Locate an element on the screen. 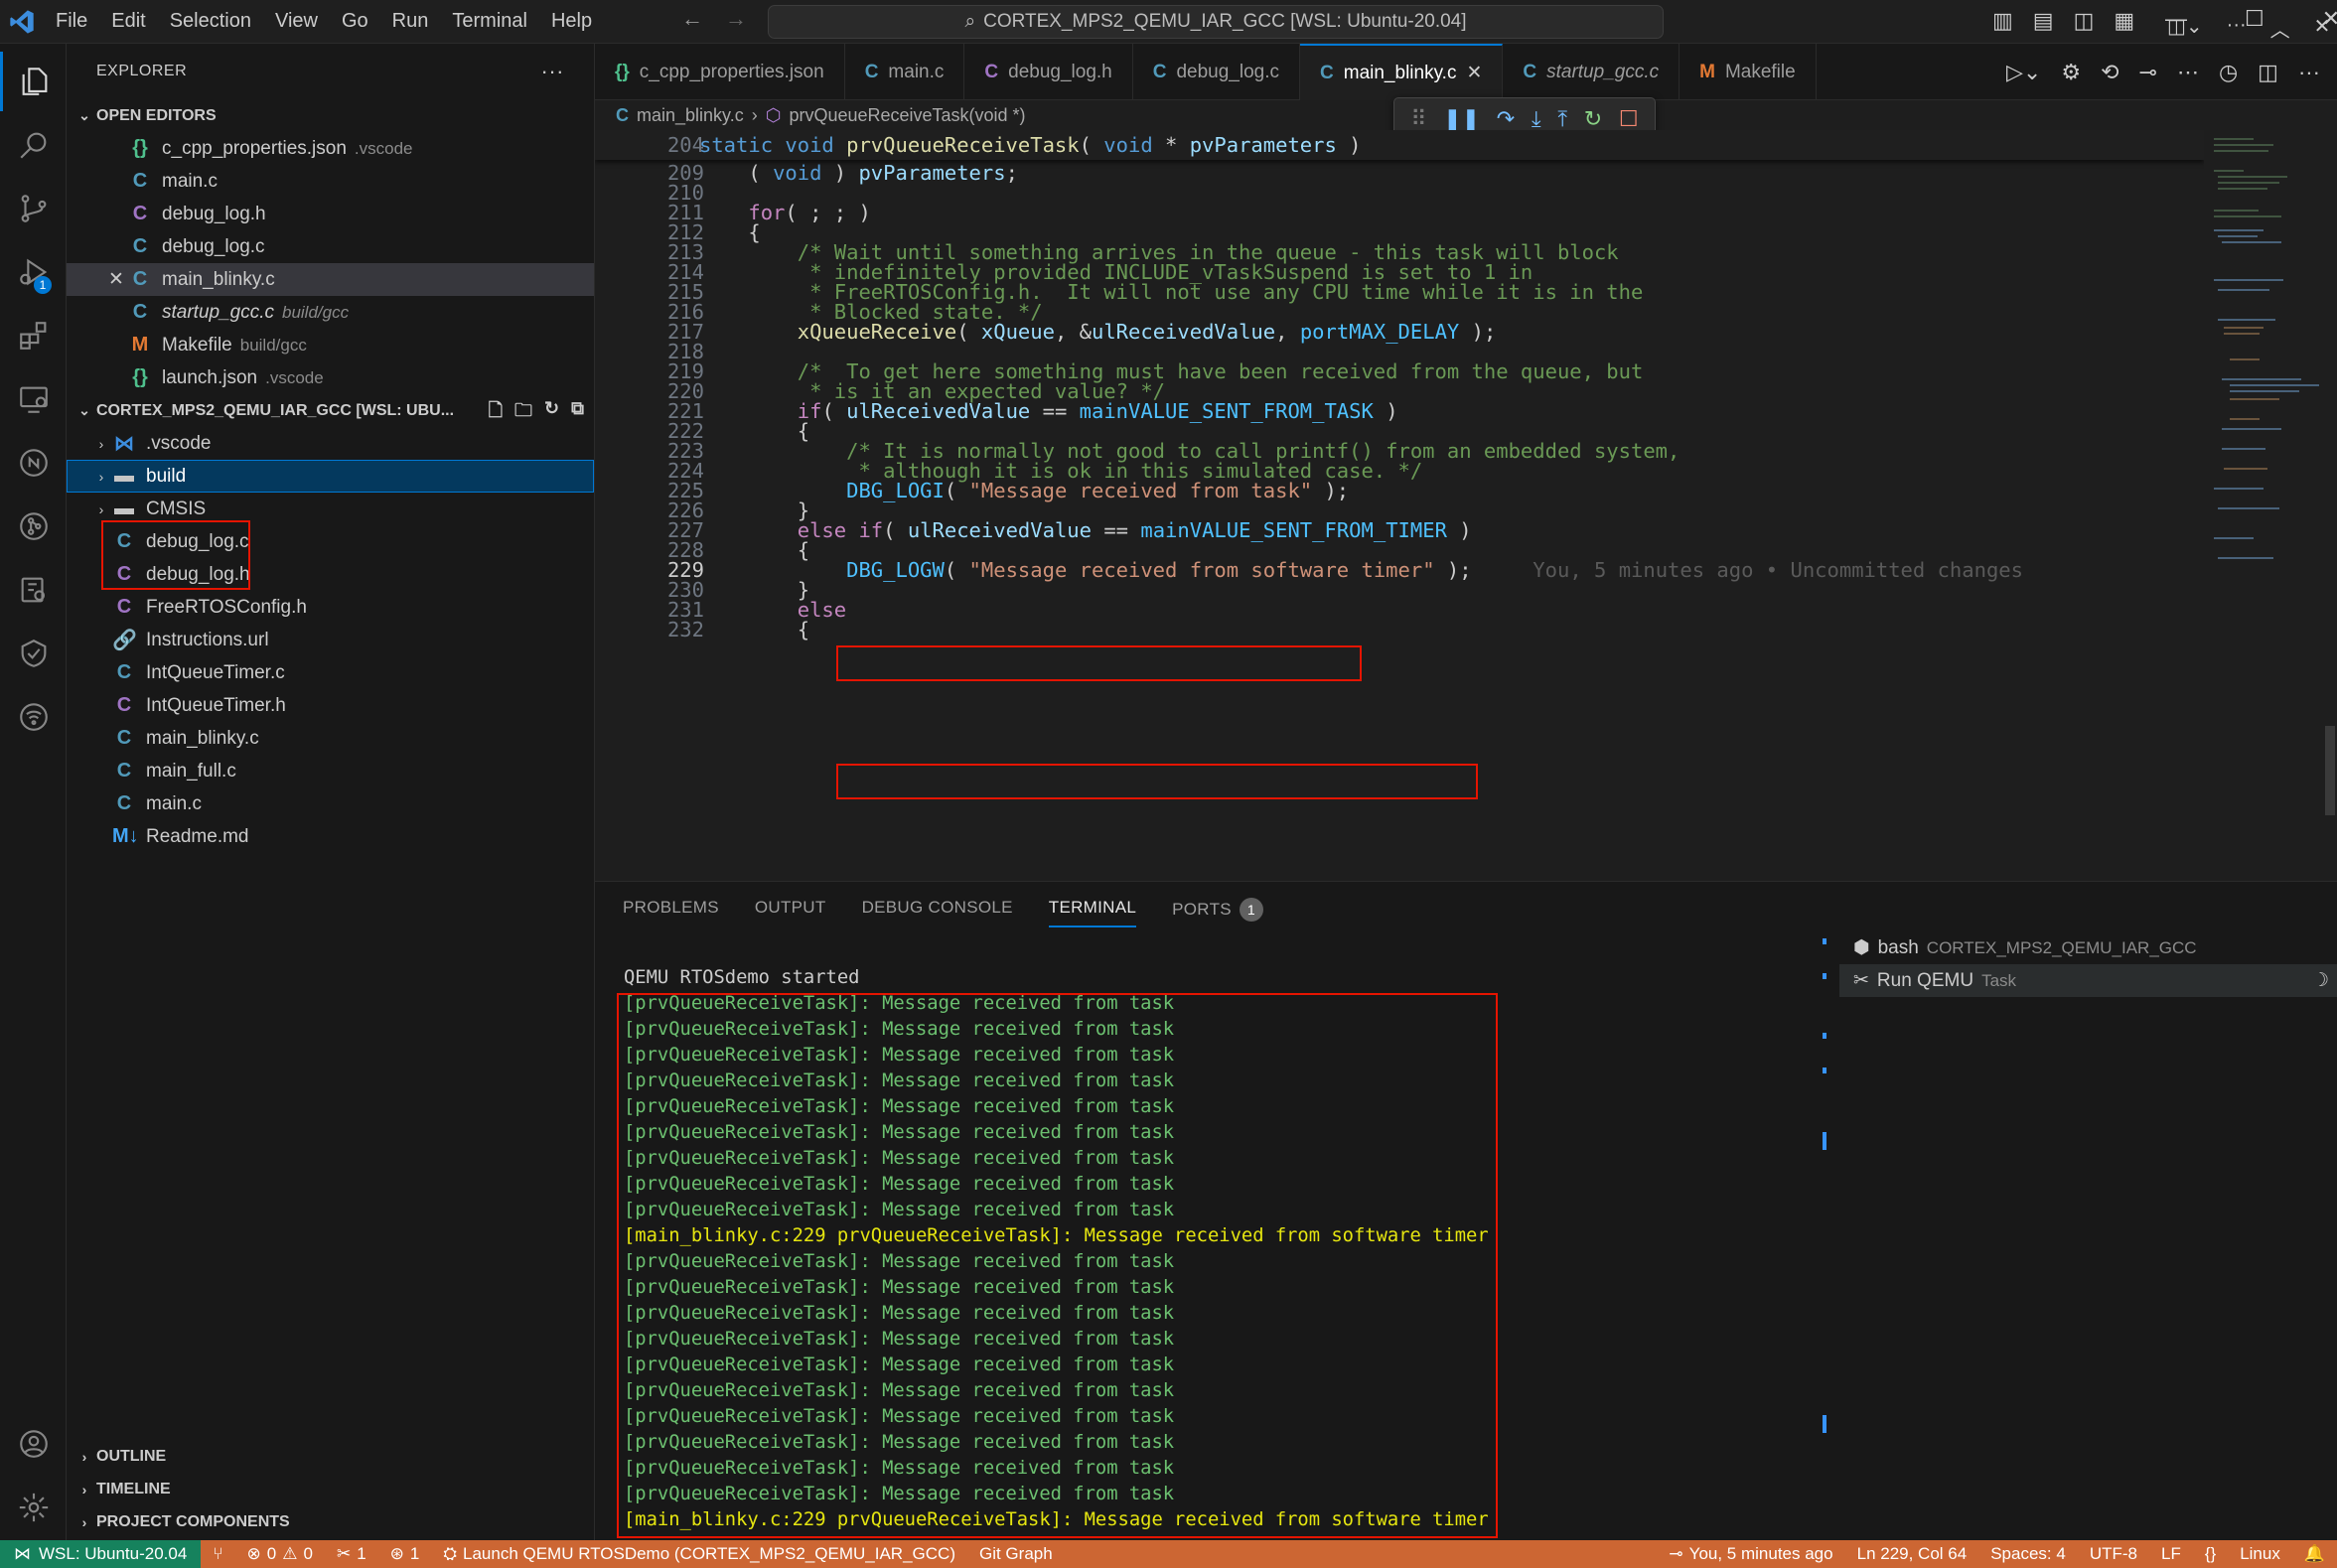 Image resolution: width=2337 pixels, height=1568 pixels. ports-indicator: ⊛ 1 is located at coordinates (405, 1554).